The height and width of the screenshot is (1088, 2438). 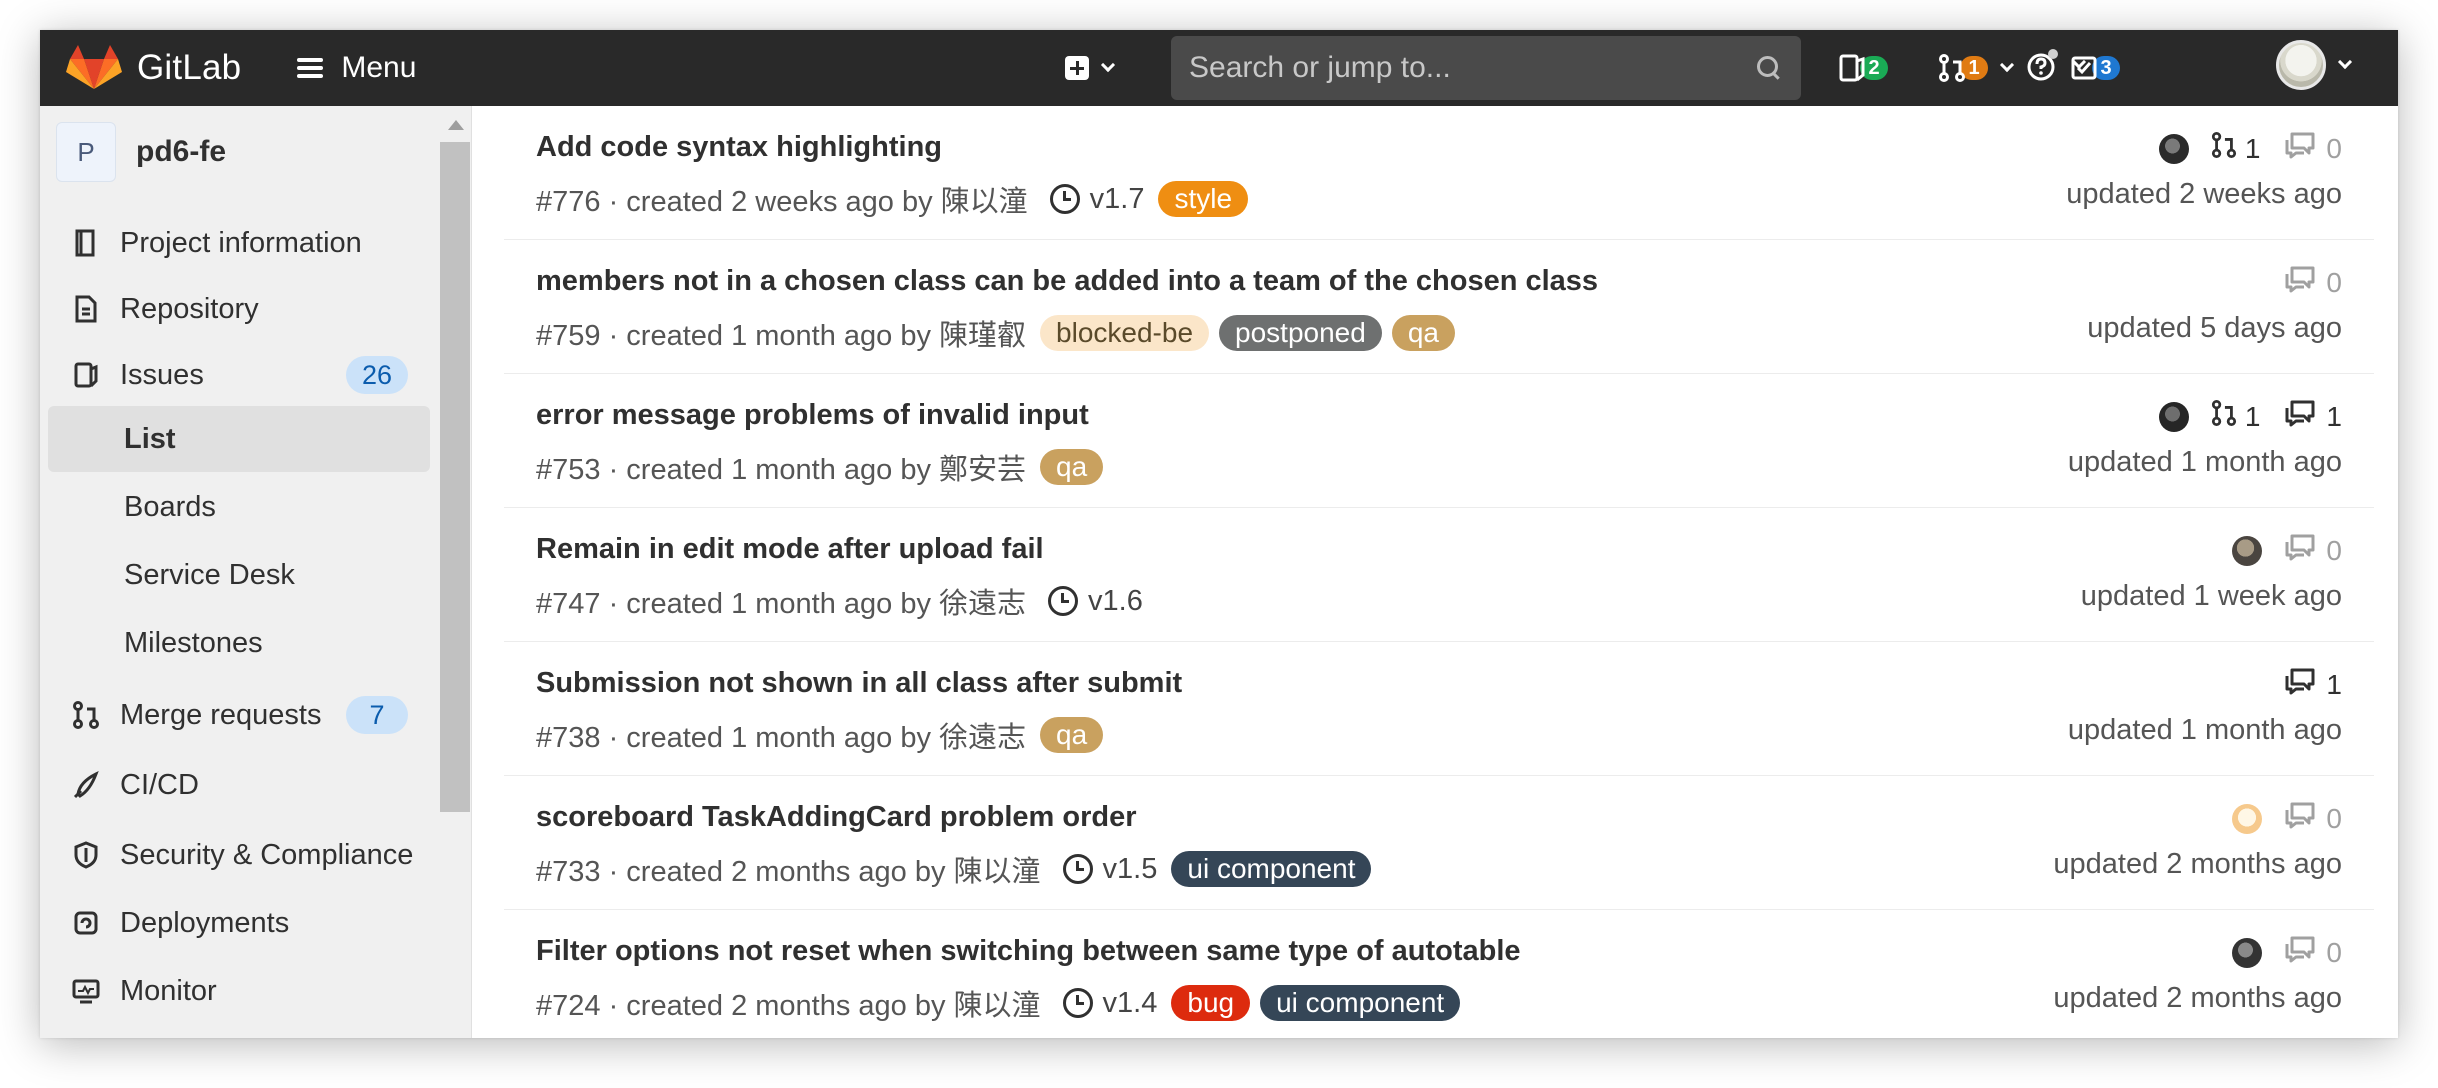 What do you see at coordinates (1130, 868) in the screenshot?
I see `milestone-title: v1.5` at bounding box center [1130, 868].